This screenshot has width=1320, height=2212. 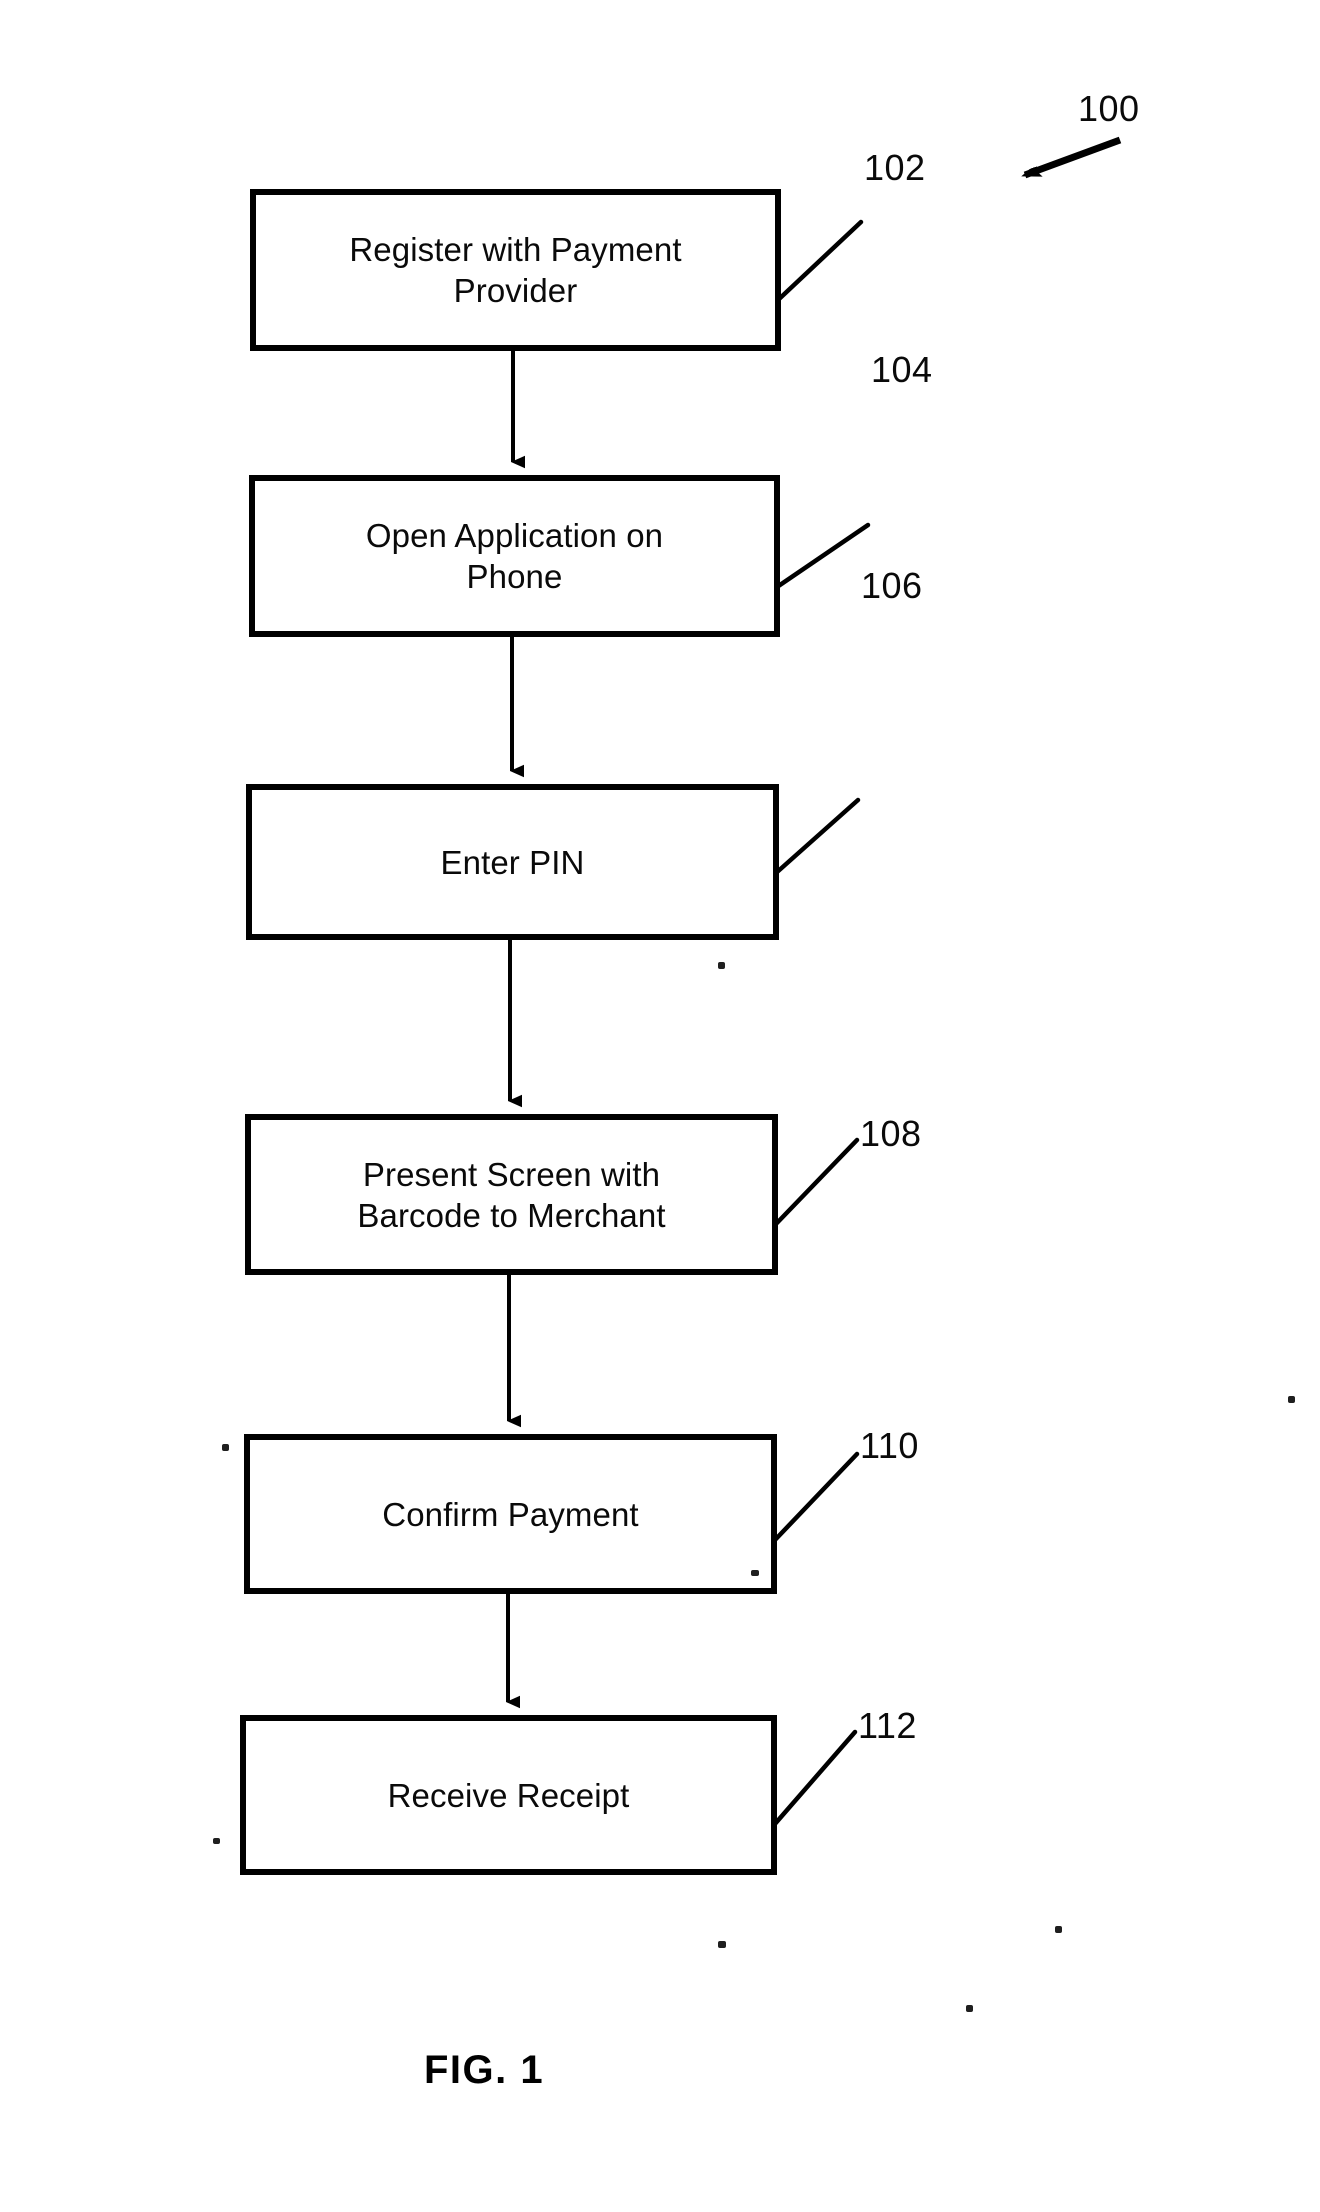 What do you see at coordinates (902, 369) in the screenshot?
I see `reference-numeral-104: 104` at bounding box center [902, 369].